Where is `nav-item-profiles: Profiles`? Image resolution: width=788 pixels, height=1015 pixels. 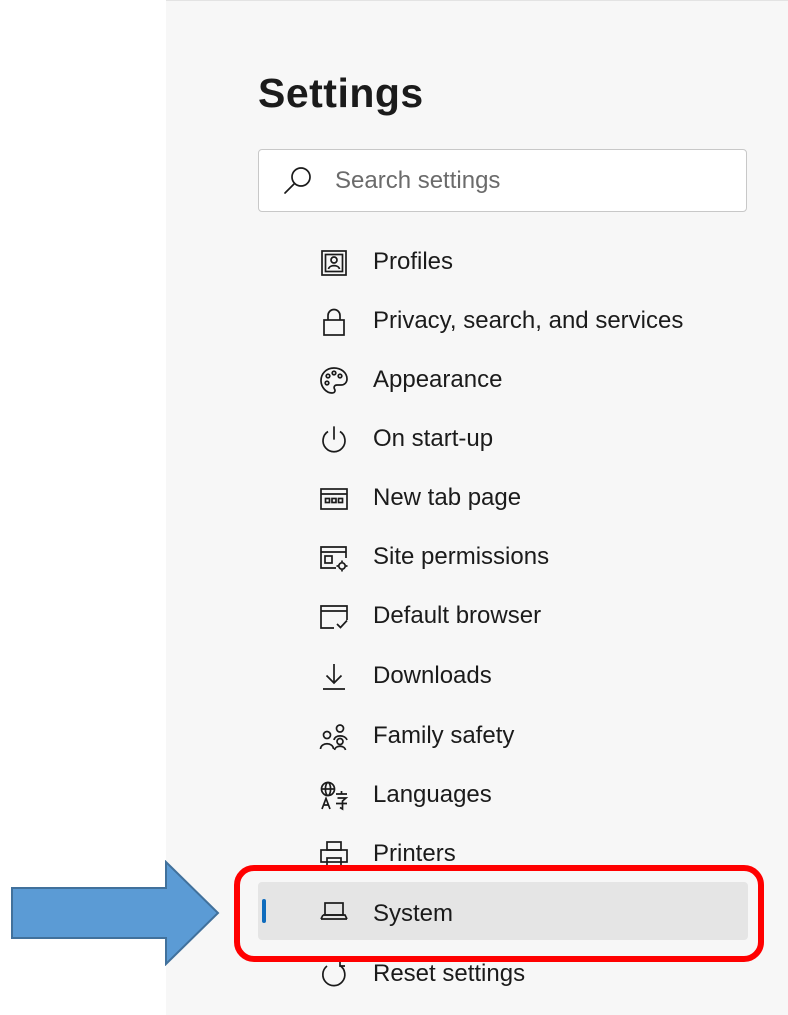
nav-item-profiles: Profiles is located at coordinates (503, 263).